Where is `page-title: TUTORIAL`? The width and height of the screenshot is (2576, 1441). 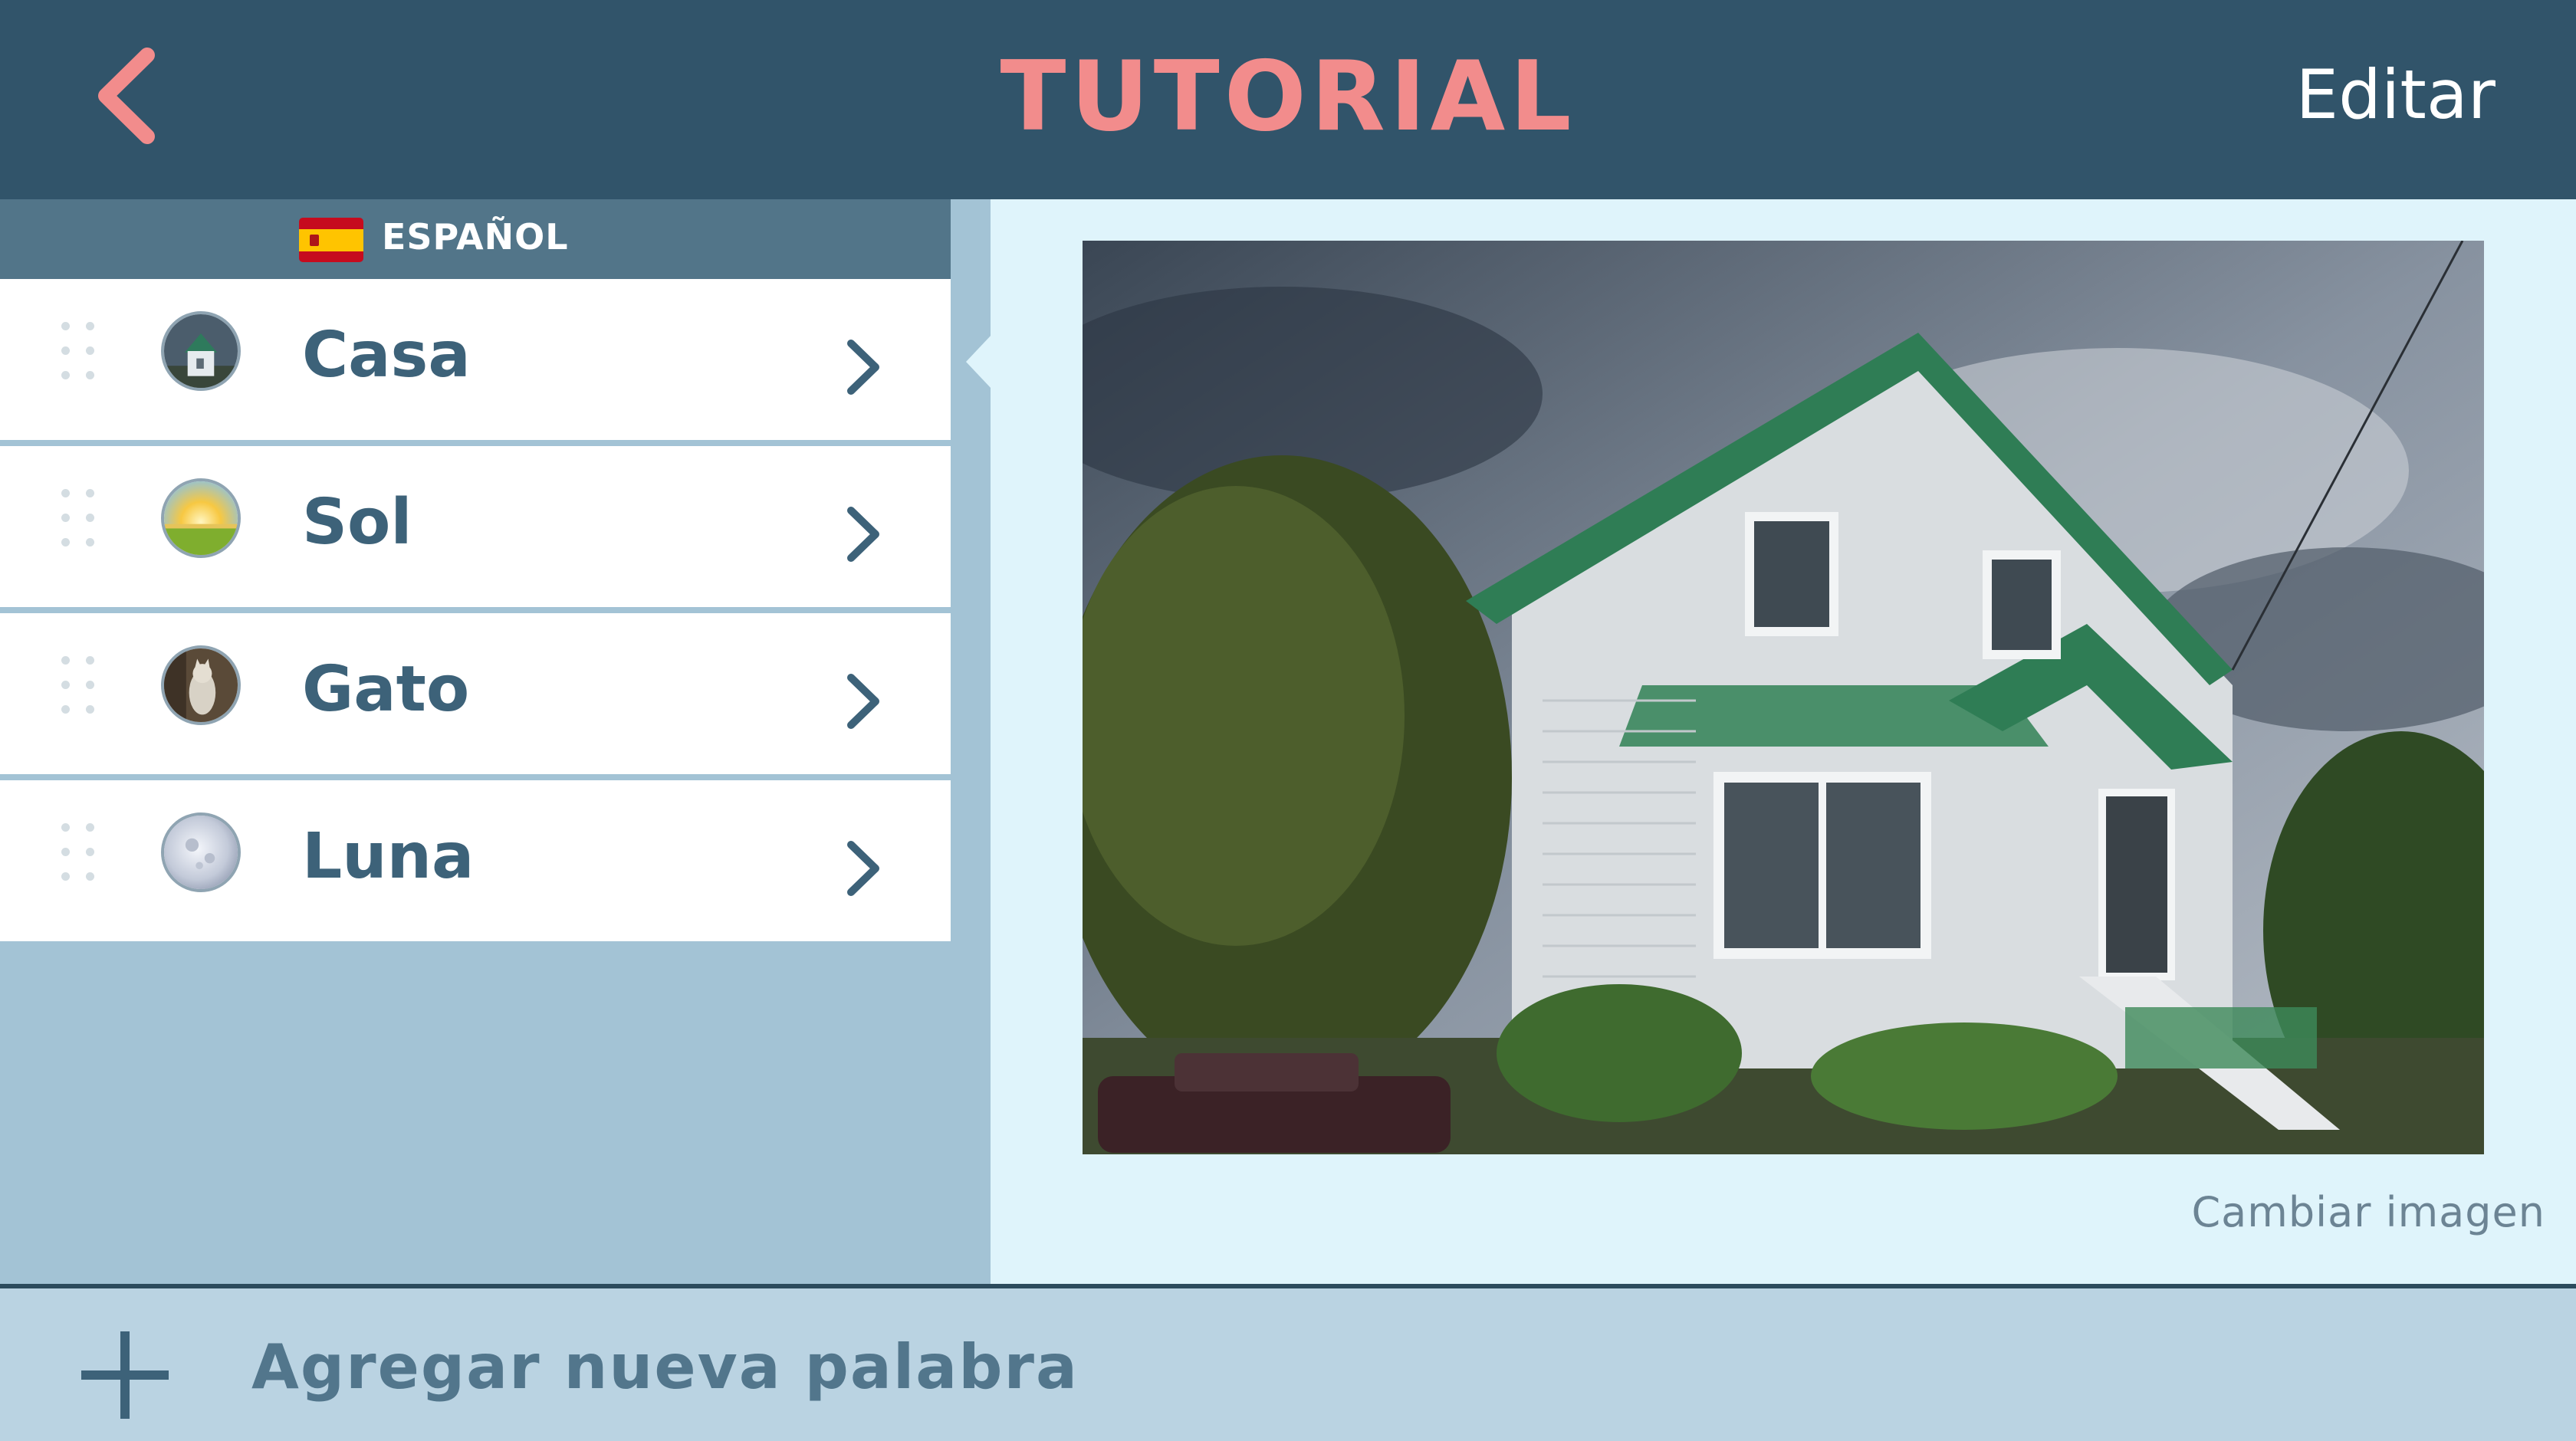
page-title: TUTORIAL is located at coordinates (1288, 96).